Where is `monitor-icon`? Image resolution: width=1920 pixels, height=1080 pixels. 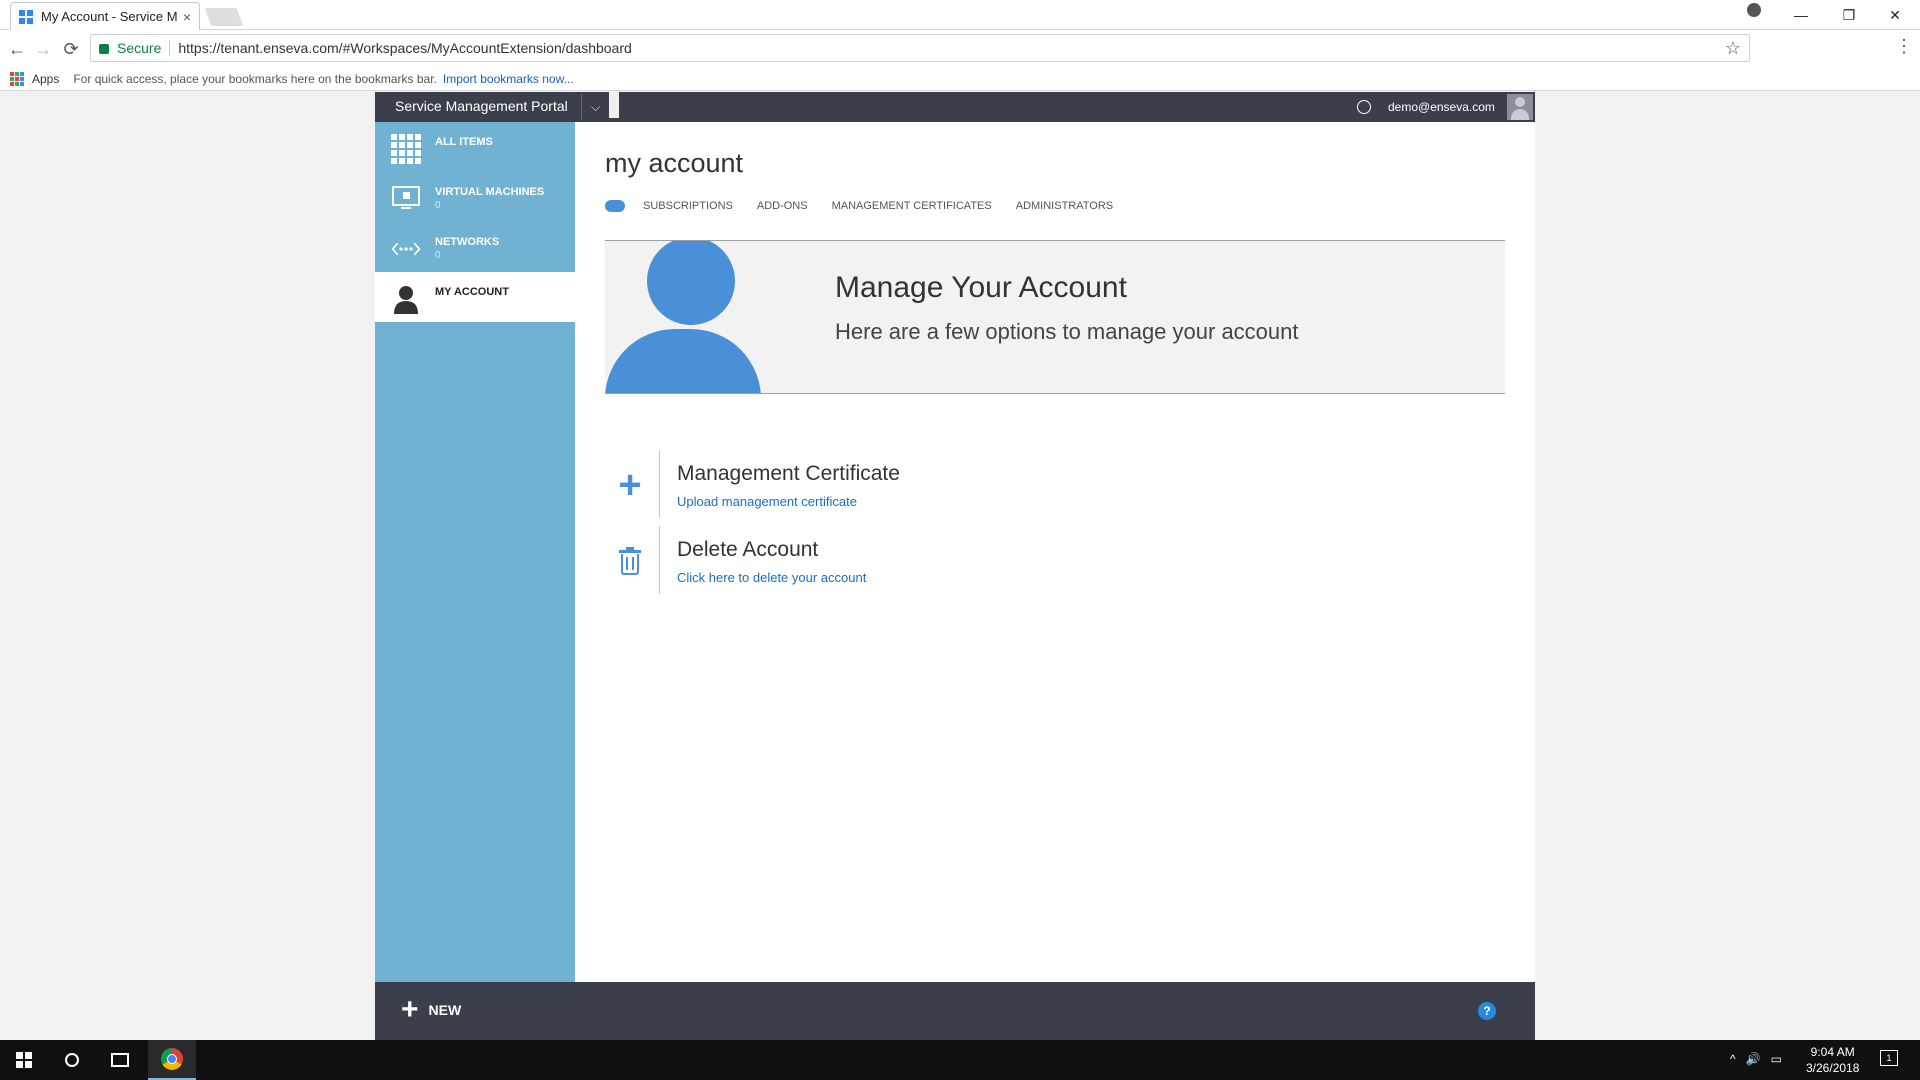 monitor-icon is located at coordinates (406, 197).